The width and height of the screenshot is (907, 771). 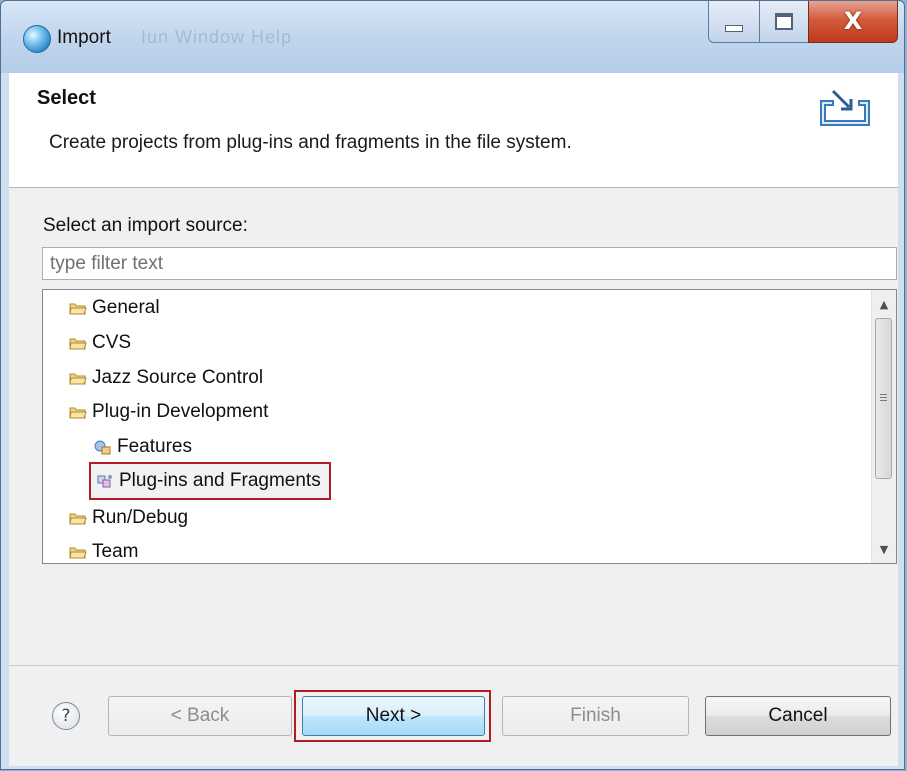 I want to click on tree-item-jazz-source-control: Jazz Source Control, so click(x=166, y=378).